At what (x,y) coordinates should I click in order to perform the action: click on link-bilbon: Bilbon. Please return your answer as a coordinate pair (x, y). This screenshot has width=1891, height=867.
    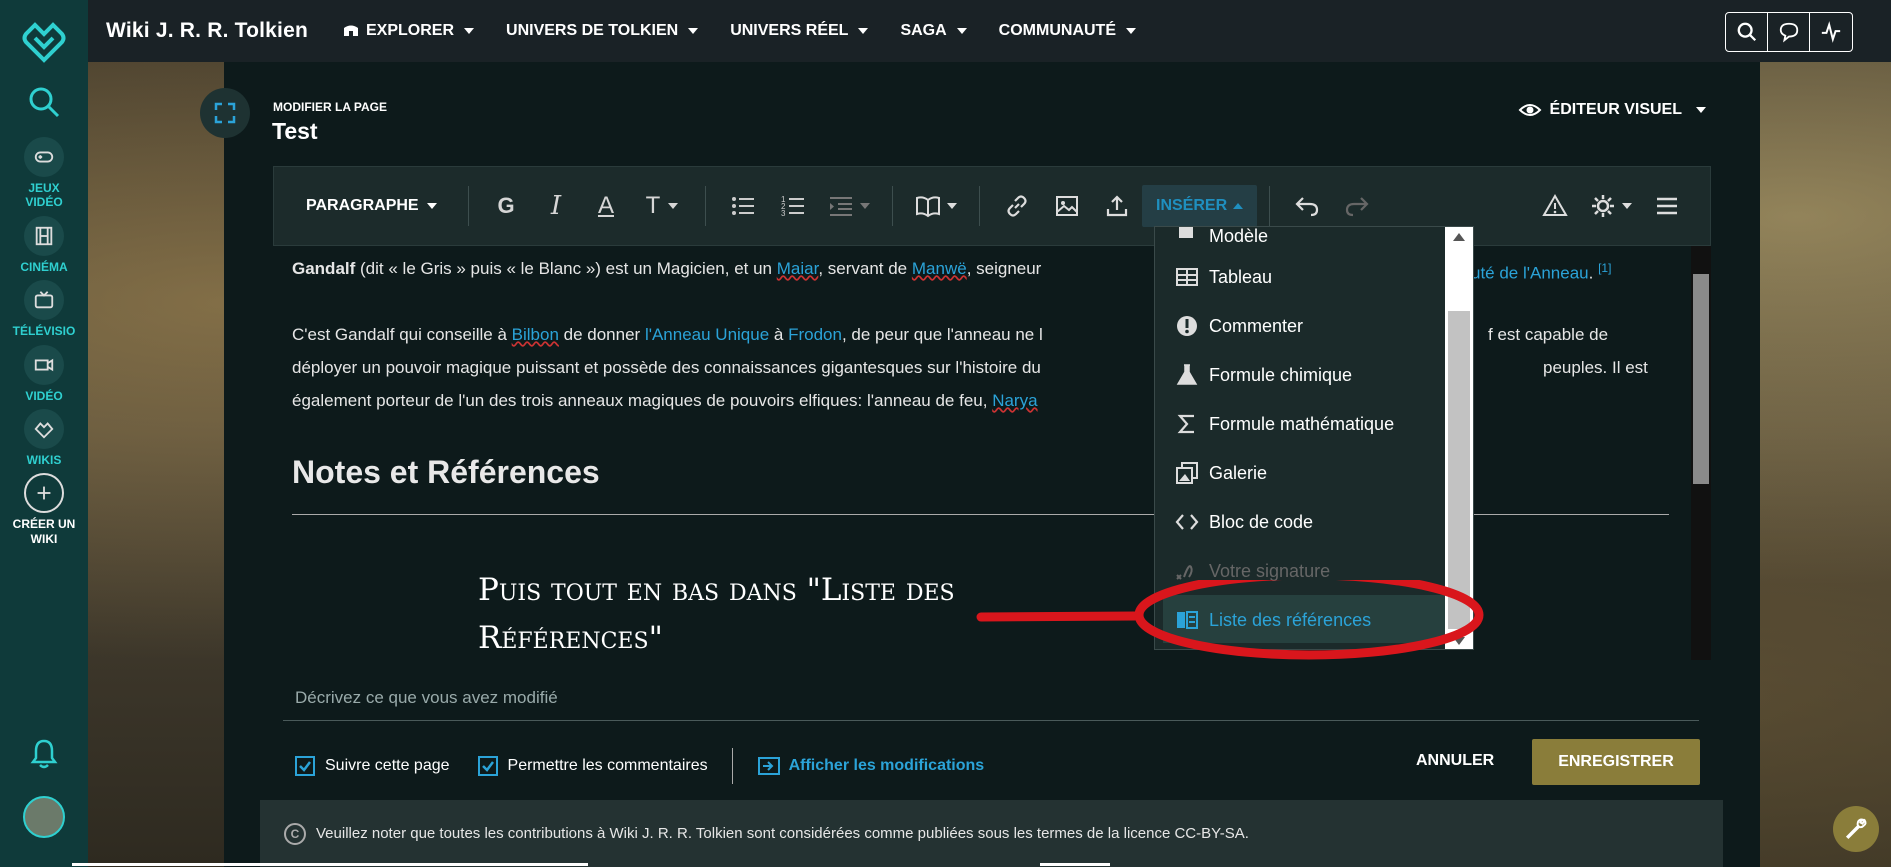
    Looking at the image, I should click on (535, 334).